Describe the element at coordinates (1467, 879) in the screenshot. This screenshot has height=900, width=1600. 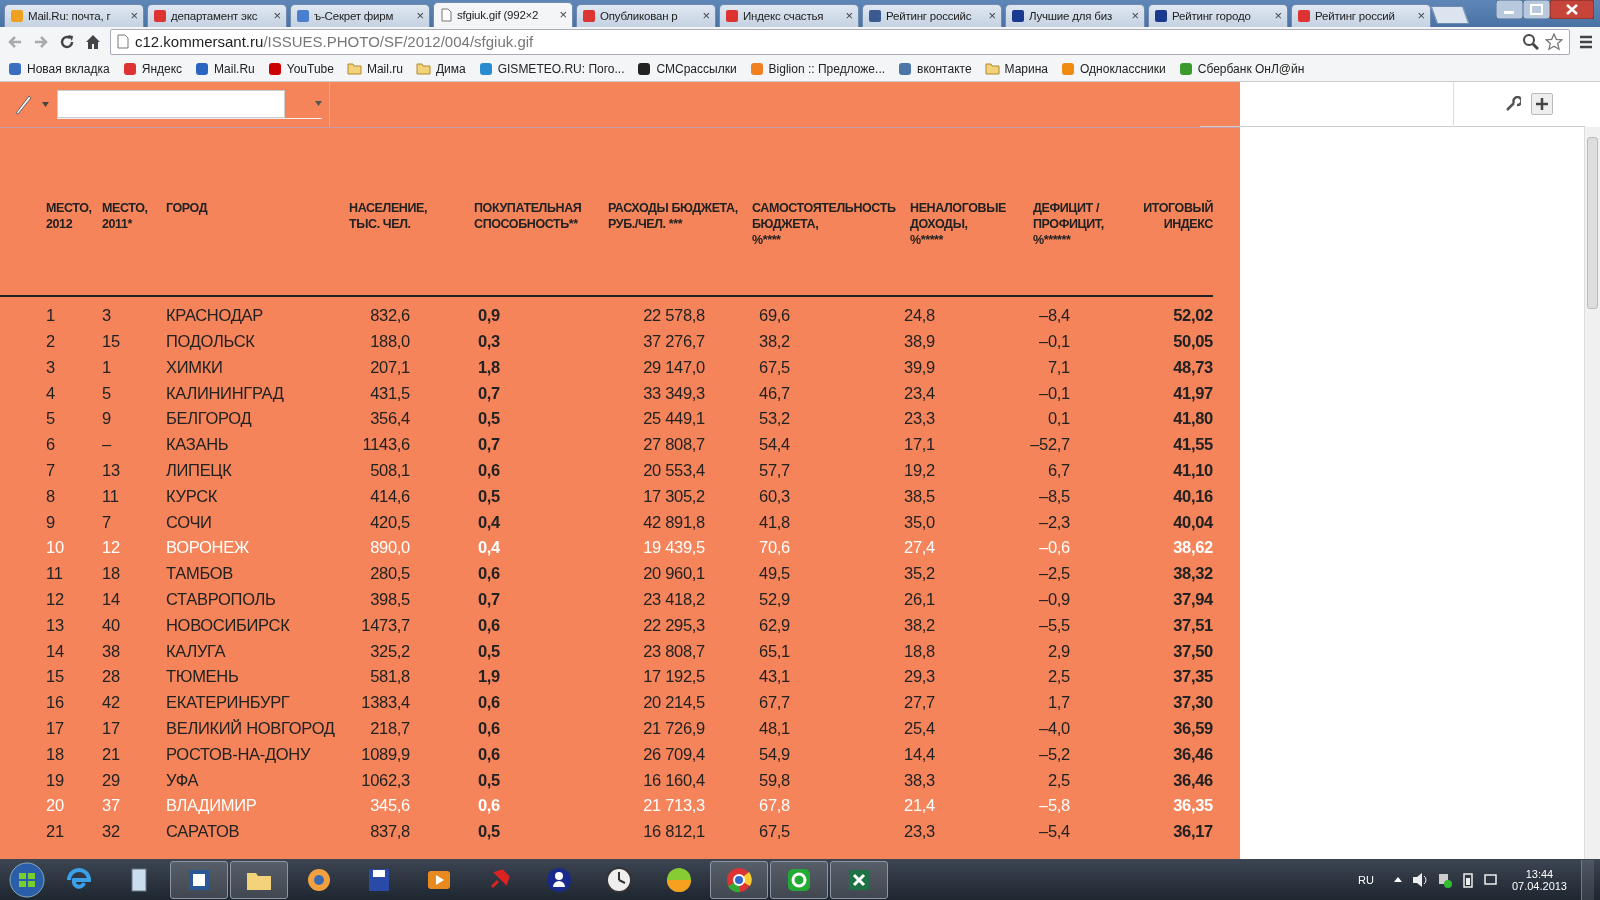
I see `battery-icon` at that location.